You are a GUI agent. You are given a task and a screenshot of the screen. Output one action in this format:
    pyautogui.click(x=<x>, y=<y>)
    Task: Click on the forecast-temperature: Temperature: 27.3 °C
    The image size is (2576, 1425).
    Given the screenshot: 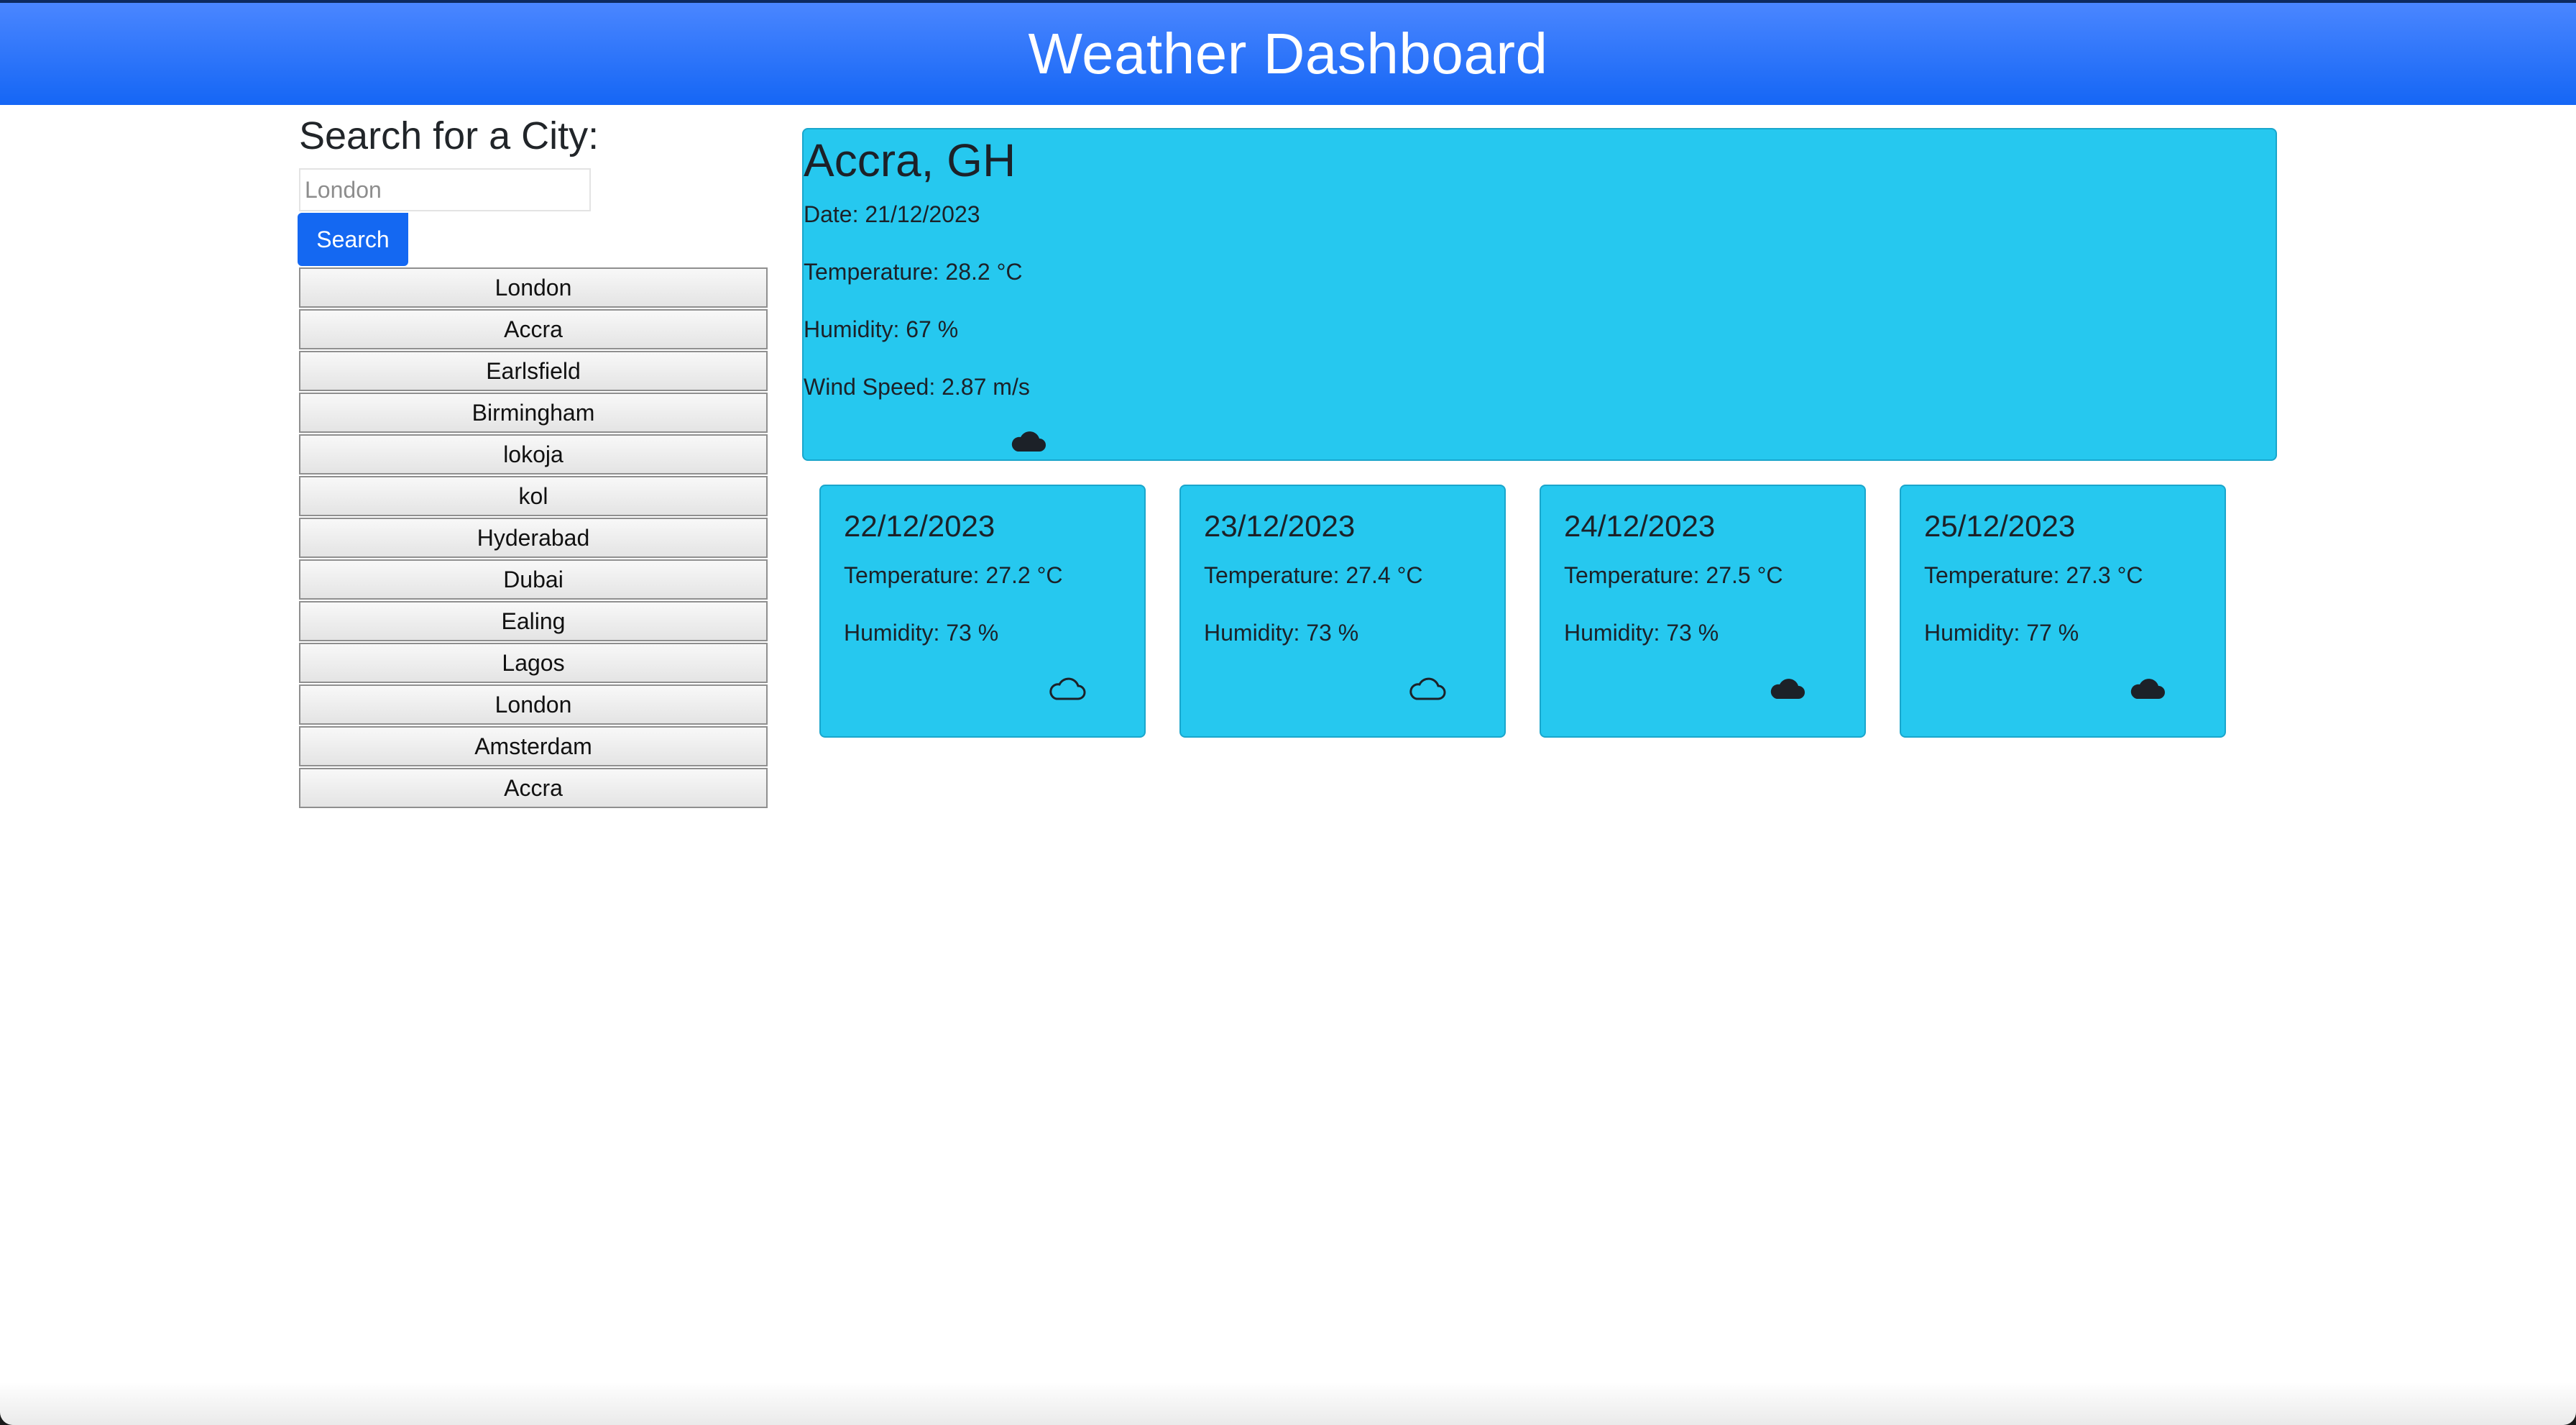 What is the action you would take?
    pyautogui.click(x=2033, y=575)
    